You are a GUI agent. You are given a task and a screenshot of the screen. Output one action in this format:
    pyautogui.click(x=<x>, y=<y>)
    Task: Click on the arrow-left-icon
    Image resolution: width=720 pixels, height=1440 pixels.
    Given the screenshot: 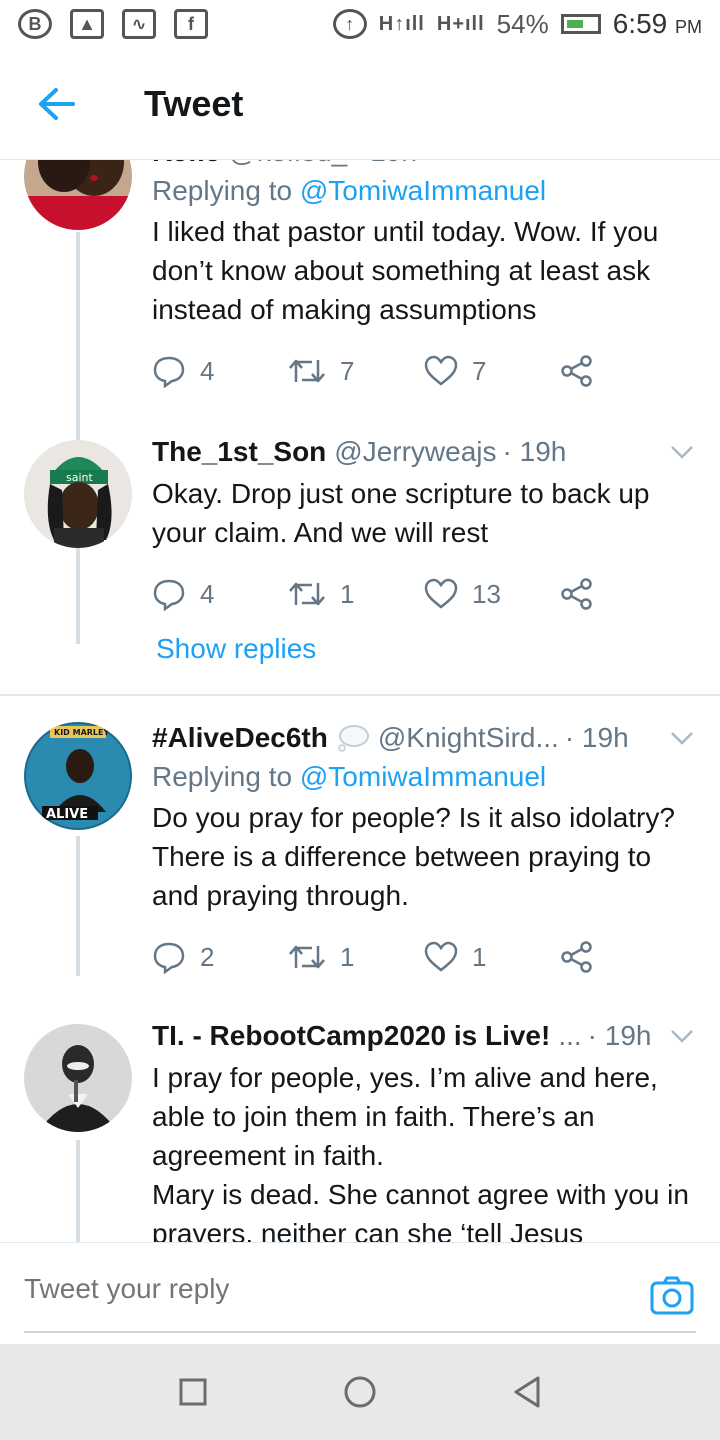 What is the action you would take?
    pyautogui.click(x=57, y=103)
    